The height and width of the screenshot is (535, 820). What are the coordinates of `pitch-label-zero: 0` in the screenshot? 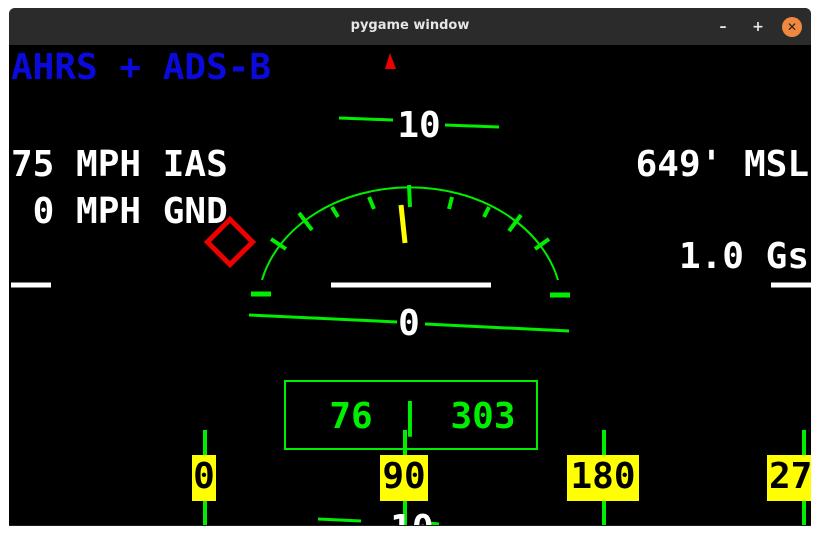 It's located at (409, 323).